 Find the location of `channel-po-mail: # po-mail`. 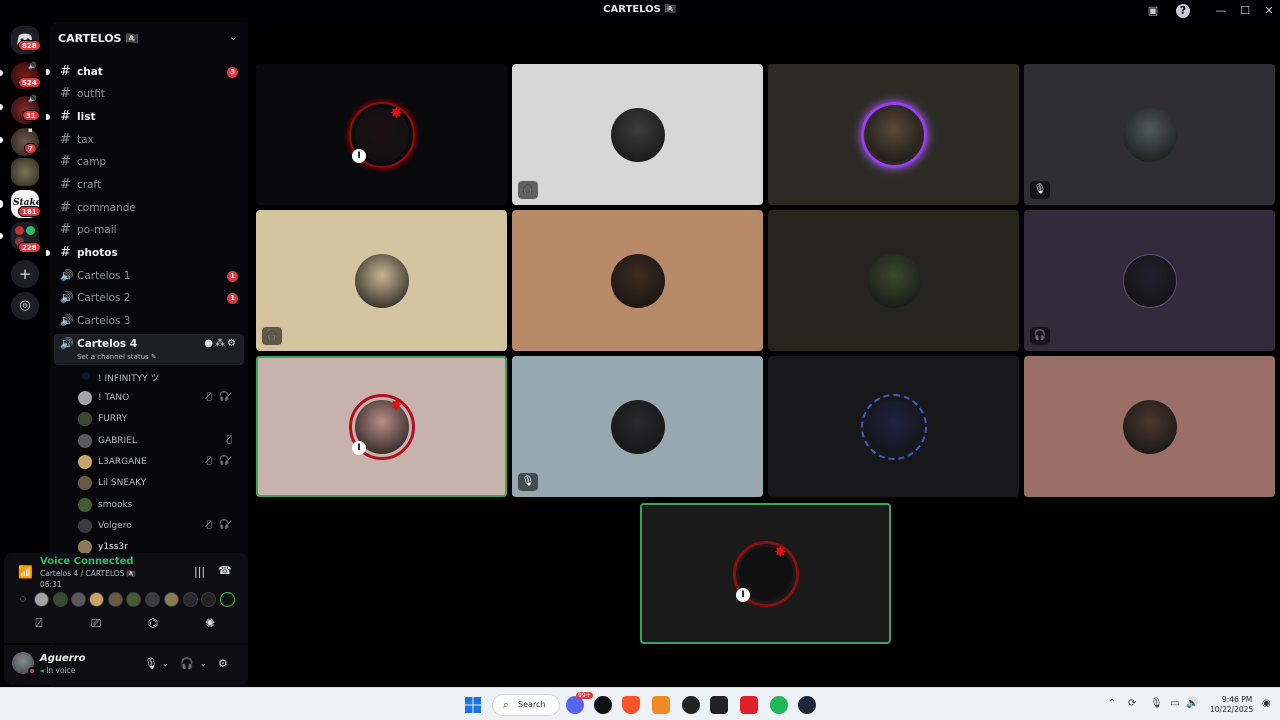

channel-po-mail: # po-mail is located at coordinates (149, 230).